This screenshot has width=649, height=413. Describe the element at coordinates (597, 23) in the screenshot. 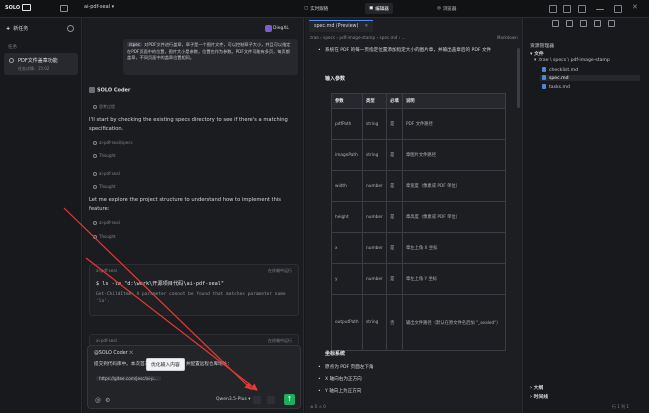

I see `extensions-icon` at that location.